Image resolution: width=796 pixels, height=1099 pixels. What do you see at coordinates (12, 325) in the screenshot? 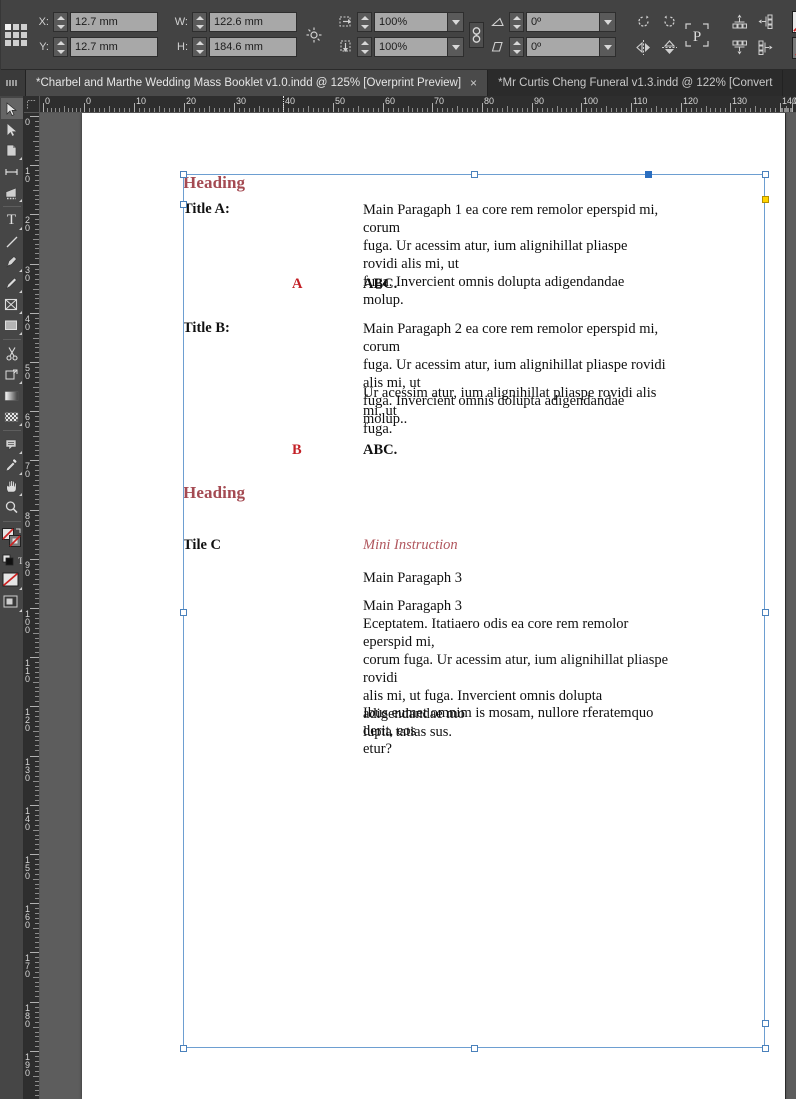
I see `rectangle-tool` at bounding box center [12, 325].